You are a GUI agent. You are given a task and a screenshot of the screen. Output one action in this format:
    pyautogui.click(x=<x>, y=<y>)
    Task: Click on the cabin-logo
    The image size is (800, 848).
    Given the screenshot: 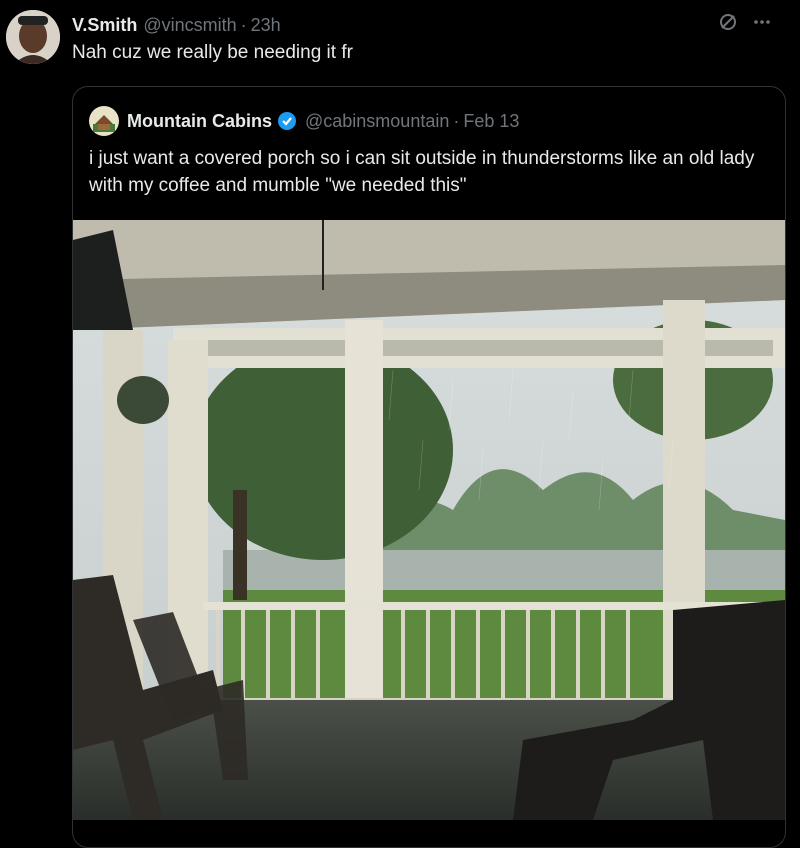 What is the action you would take?
    pyautogui.click(x=104, y=121)
    